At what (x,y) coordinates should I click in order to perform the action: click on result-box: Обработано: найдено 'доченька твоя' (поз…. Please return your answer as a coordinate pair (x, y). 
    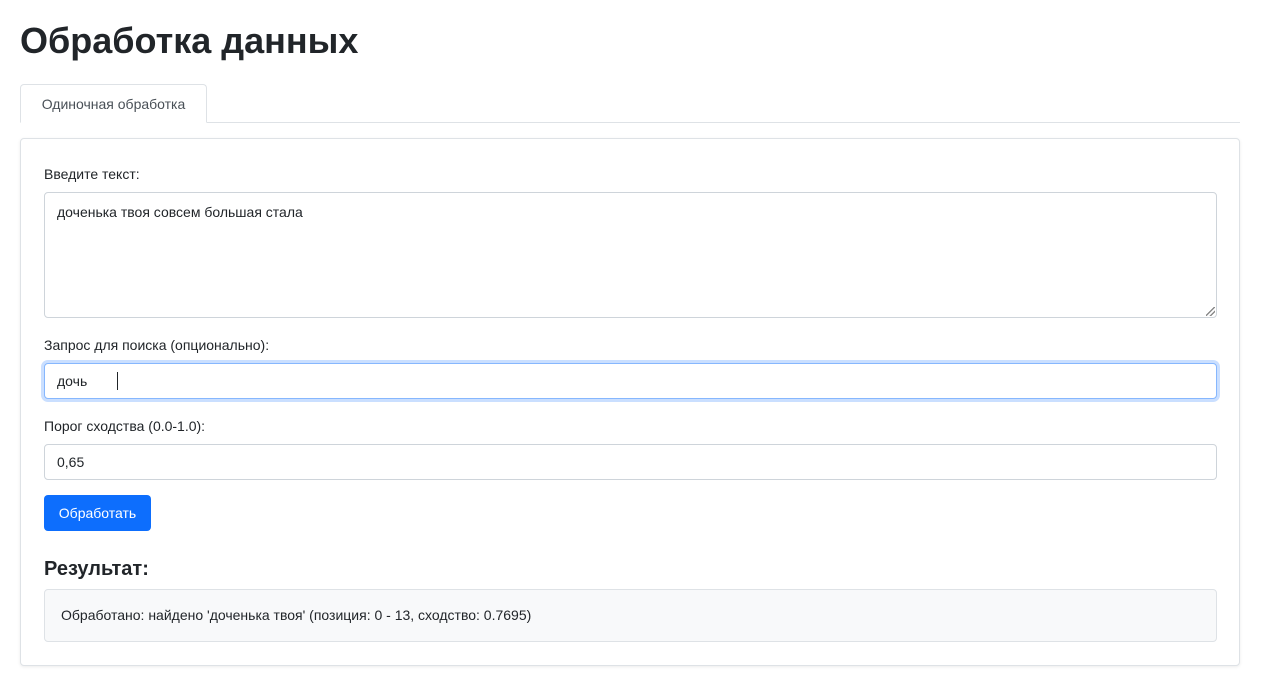
    Looking at the image, I should click on (630, 615).